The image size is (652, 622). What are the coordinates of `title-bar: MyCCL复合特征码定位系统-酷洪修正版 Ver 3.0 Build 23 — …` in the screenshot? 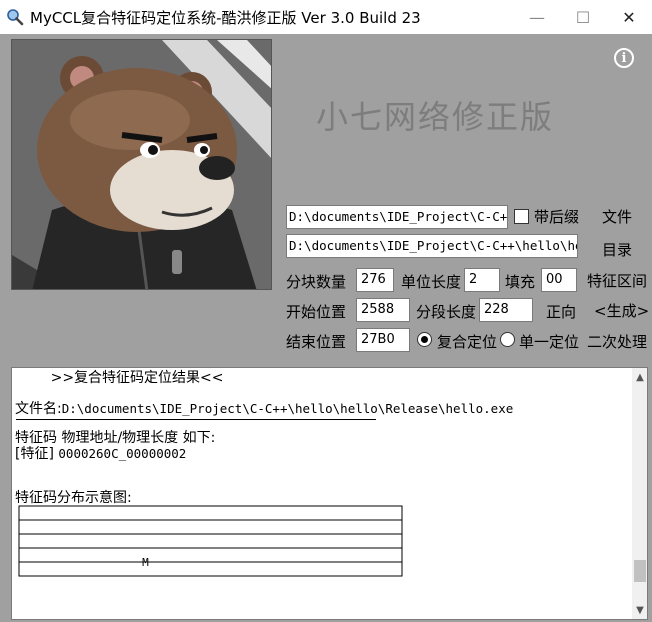 It's located at (326, 17).